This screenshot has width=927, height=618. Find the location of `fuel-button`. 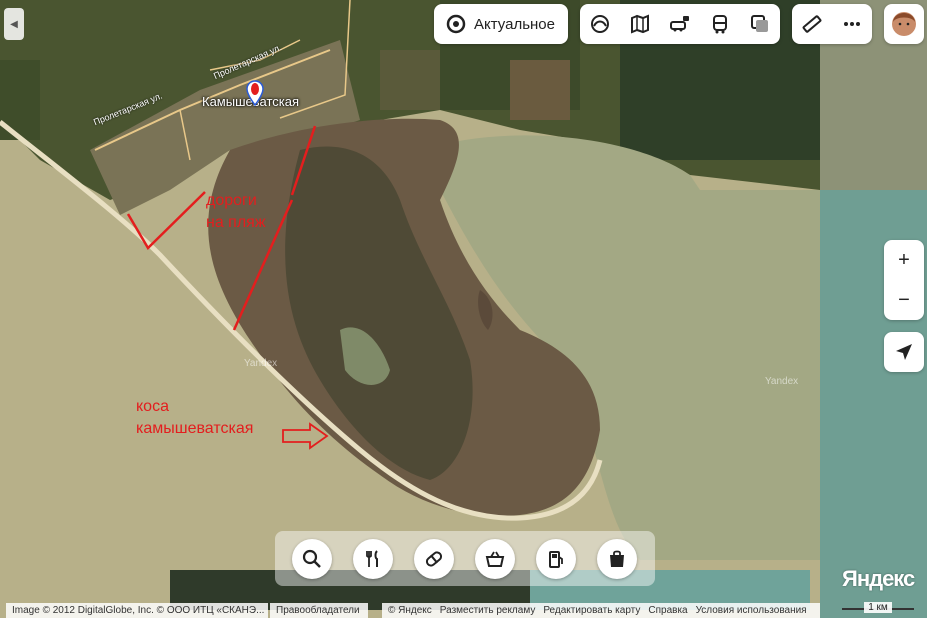

fuel-button is located at coordinates (556, 559).